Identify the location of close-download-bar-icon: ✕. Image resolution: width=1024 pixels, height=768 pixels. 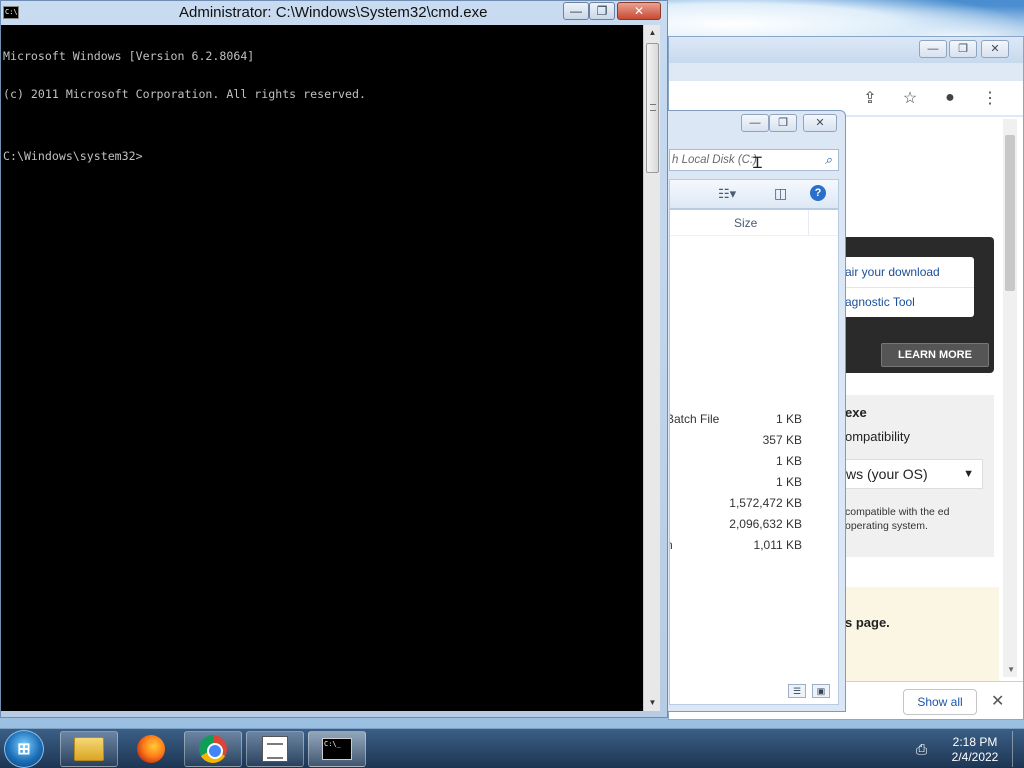
(997, 701).